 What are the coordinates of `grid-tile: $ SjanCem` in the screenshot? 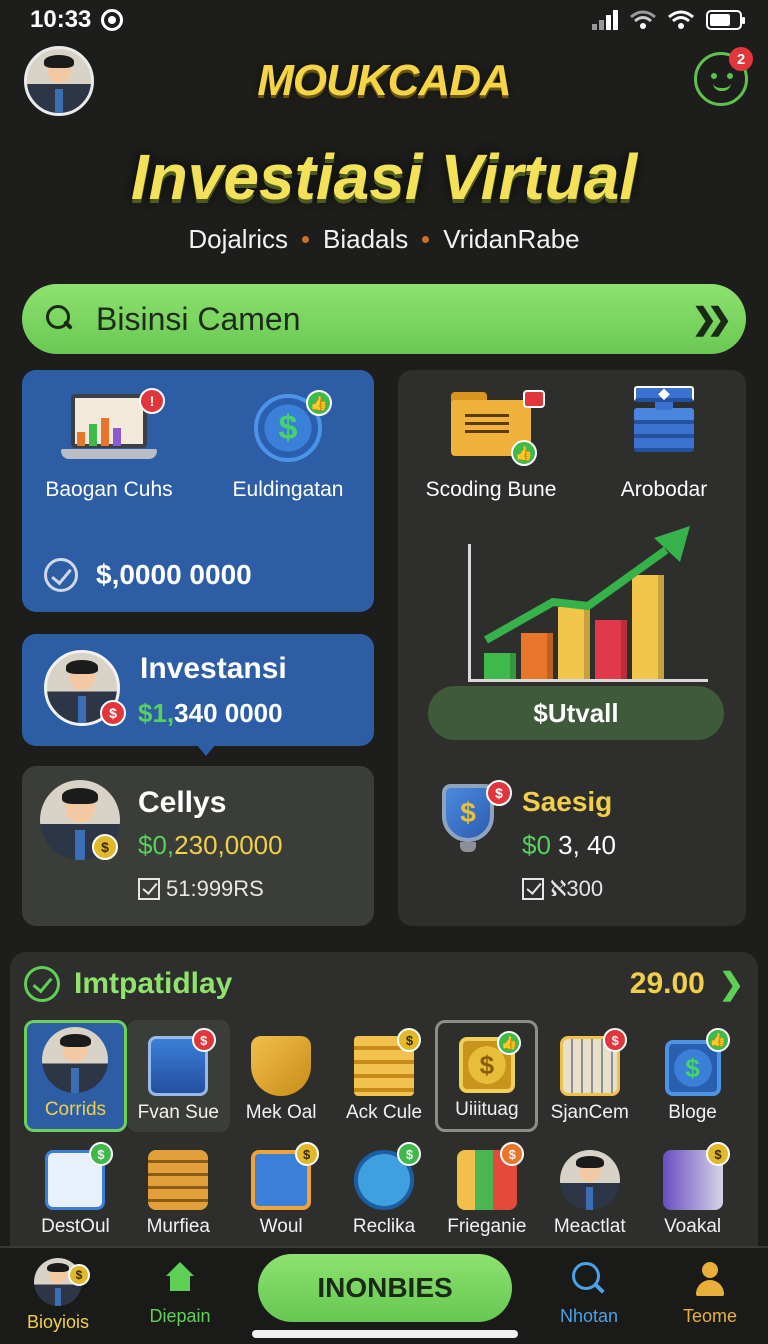 It's located at (589, 1076).